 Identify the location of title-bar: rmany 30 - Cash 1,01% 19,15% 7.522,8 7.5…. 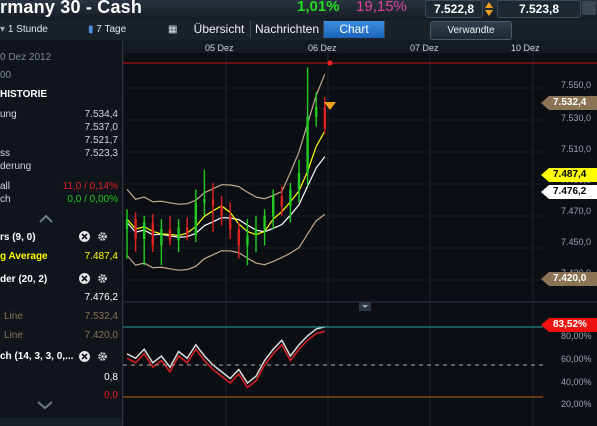
(298, 10).